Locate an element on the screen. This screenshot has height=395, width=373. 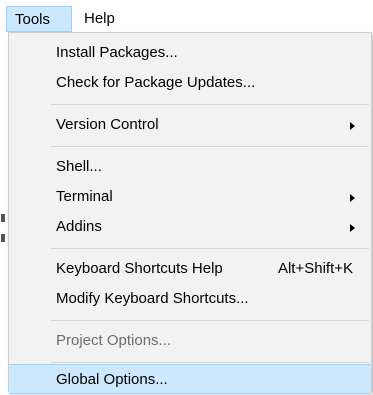
background-window-edge is located at coordinates (4, 214).